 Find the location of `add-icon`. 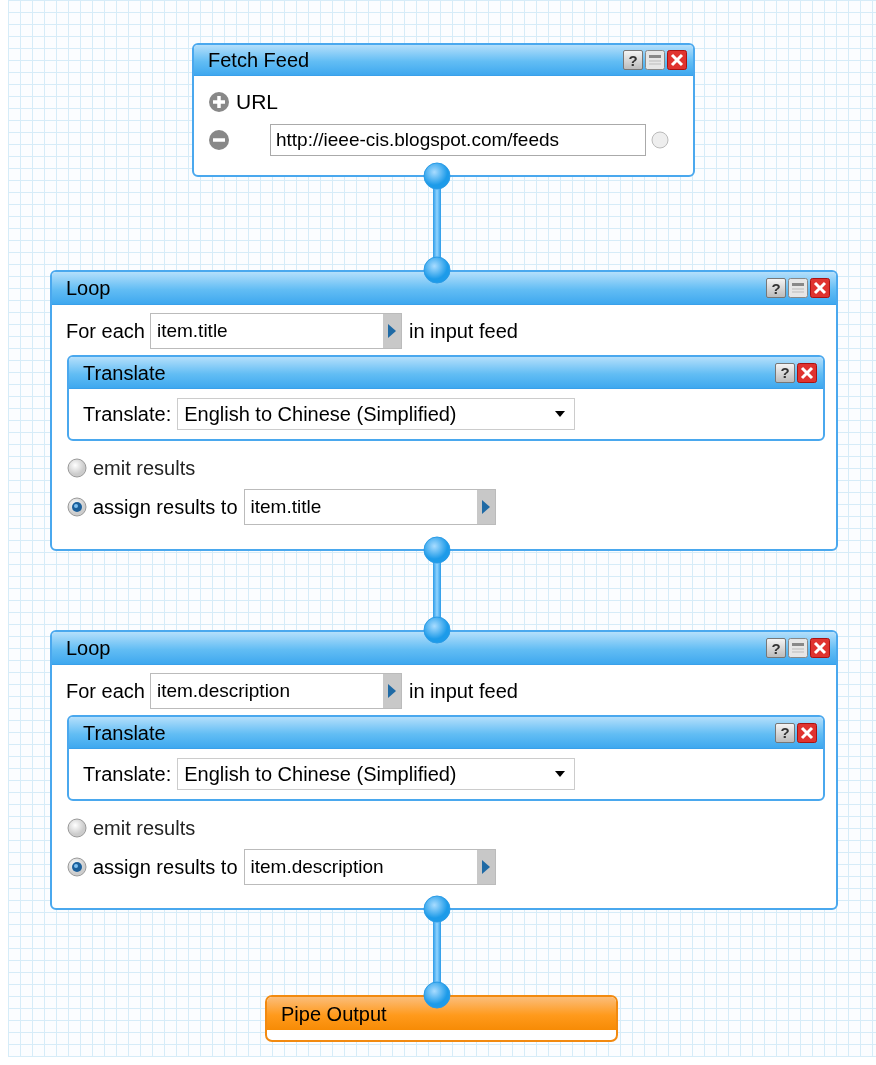

add-icon is located at coordinates (219, 101).